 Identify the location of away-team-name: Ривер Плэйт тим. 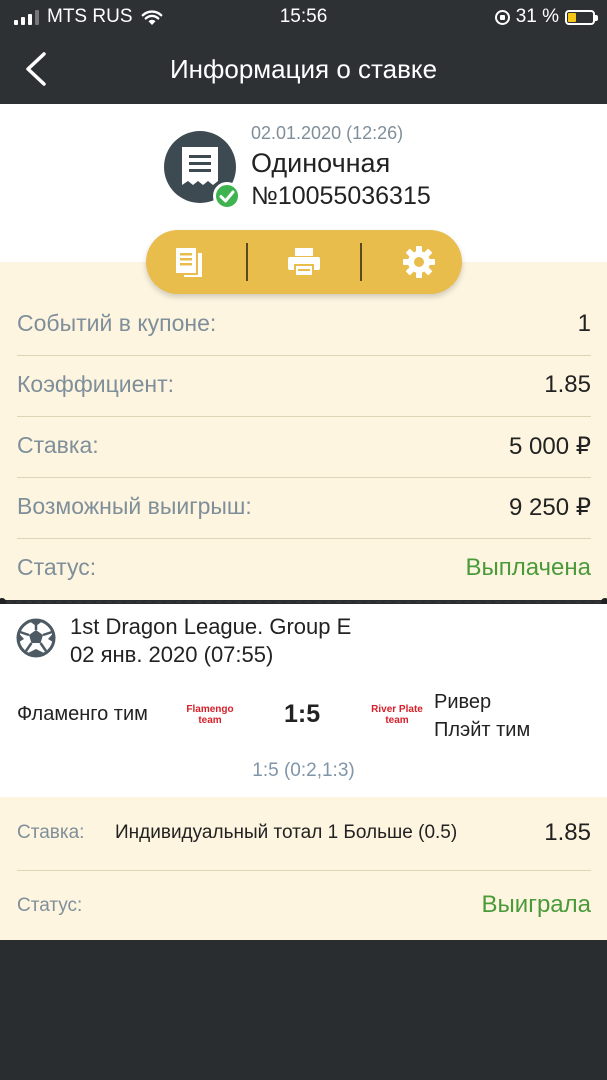
(514, 716).